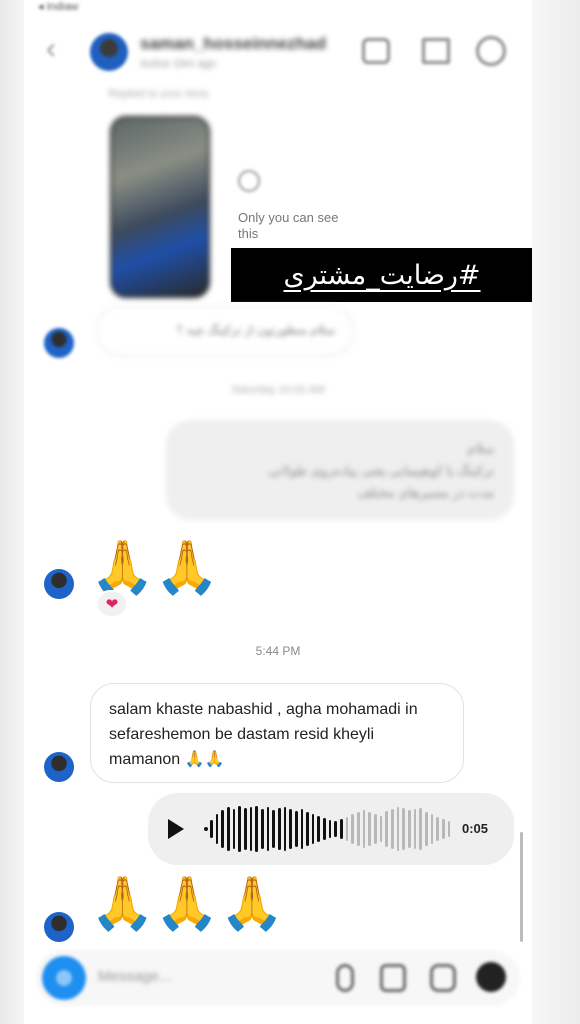 This screenshot has height=1024, width=580. I want to click on story-reply-label: Replied to your story, so click(158, 94).